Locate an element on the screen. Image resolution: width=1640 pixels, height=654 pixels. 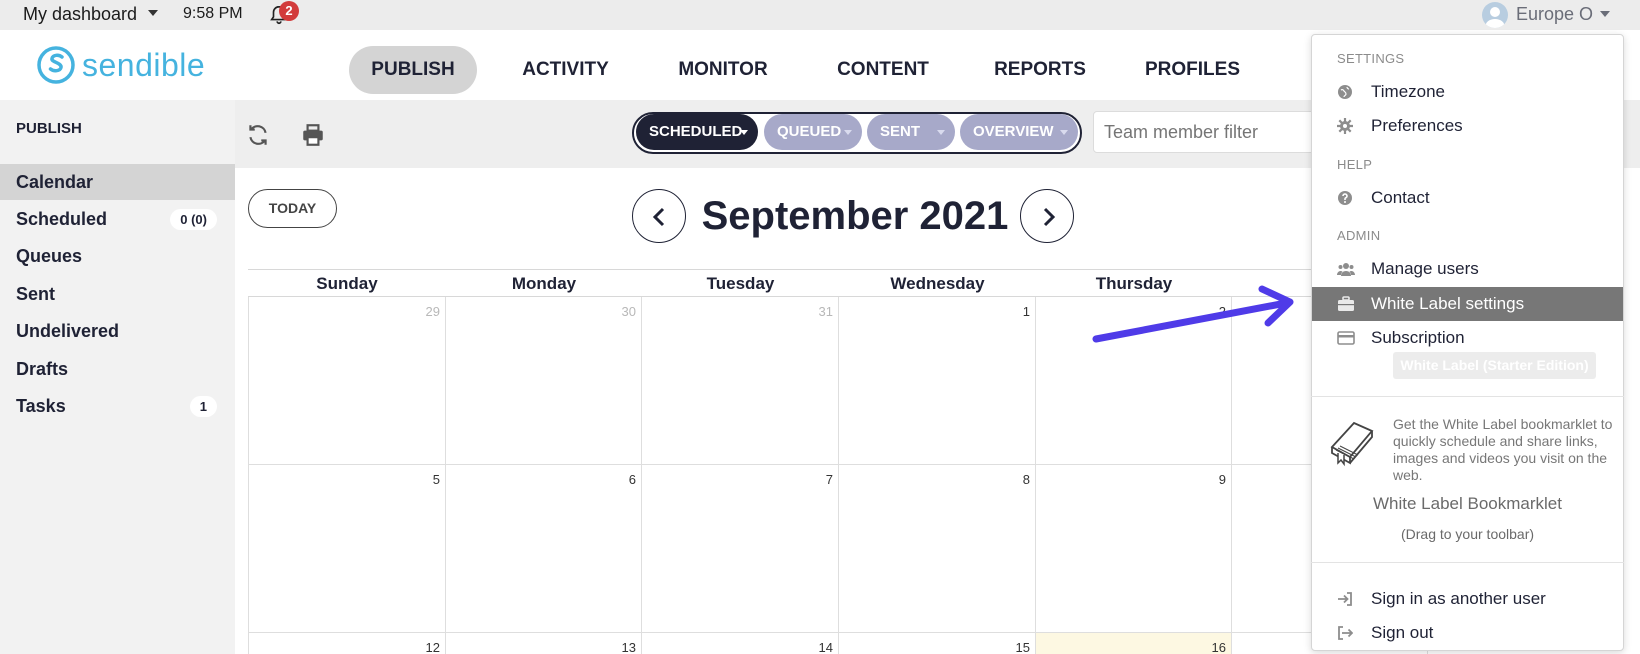
top-strip is located at coordinates (820, 15).